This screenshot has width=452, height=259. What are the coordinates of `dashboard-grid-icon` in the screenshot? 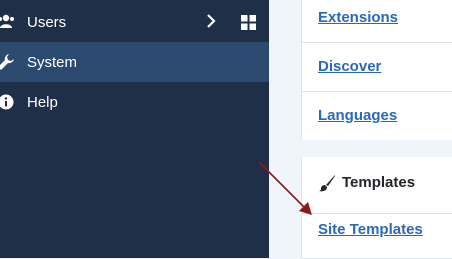 It's located at (248, 22).